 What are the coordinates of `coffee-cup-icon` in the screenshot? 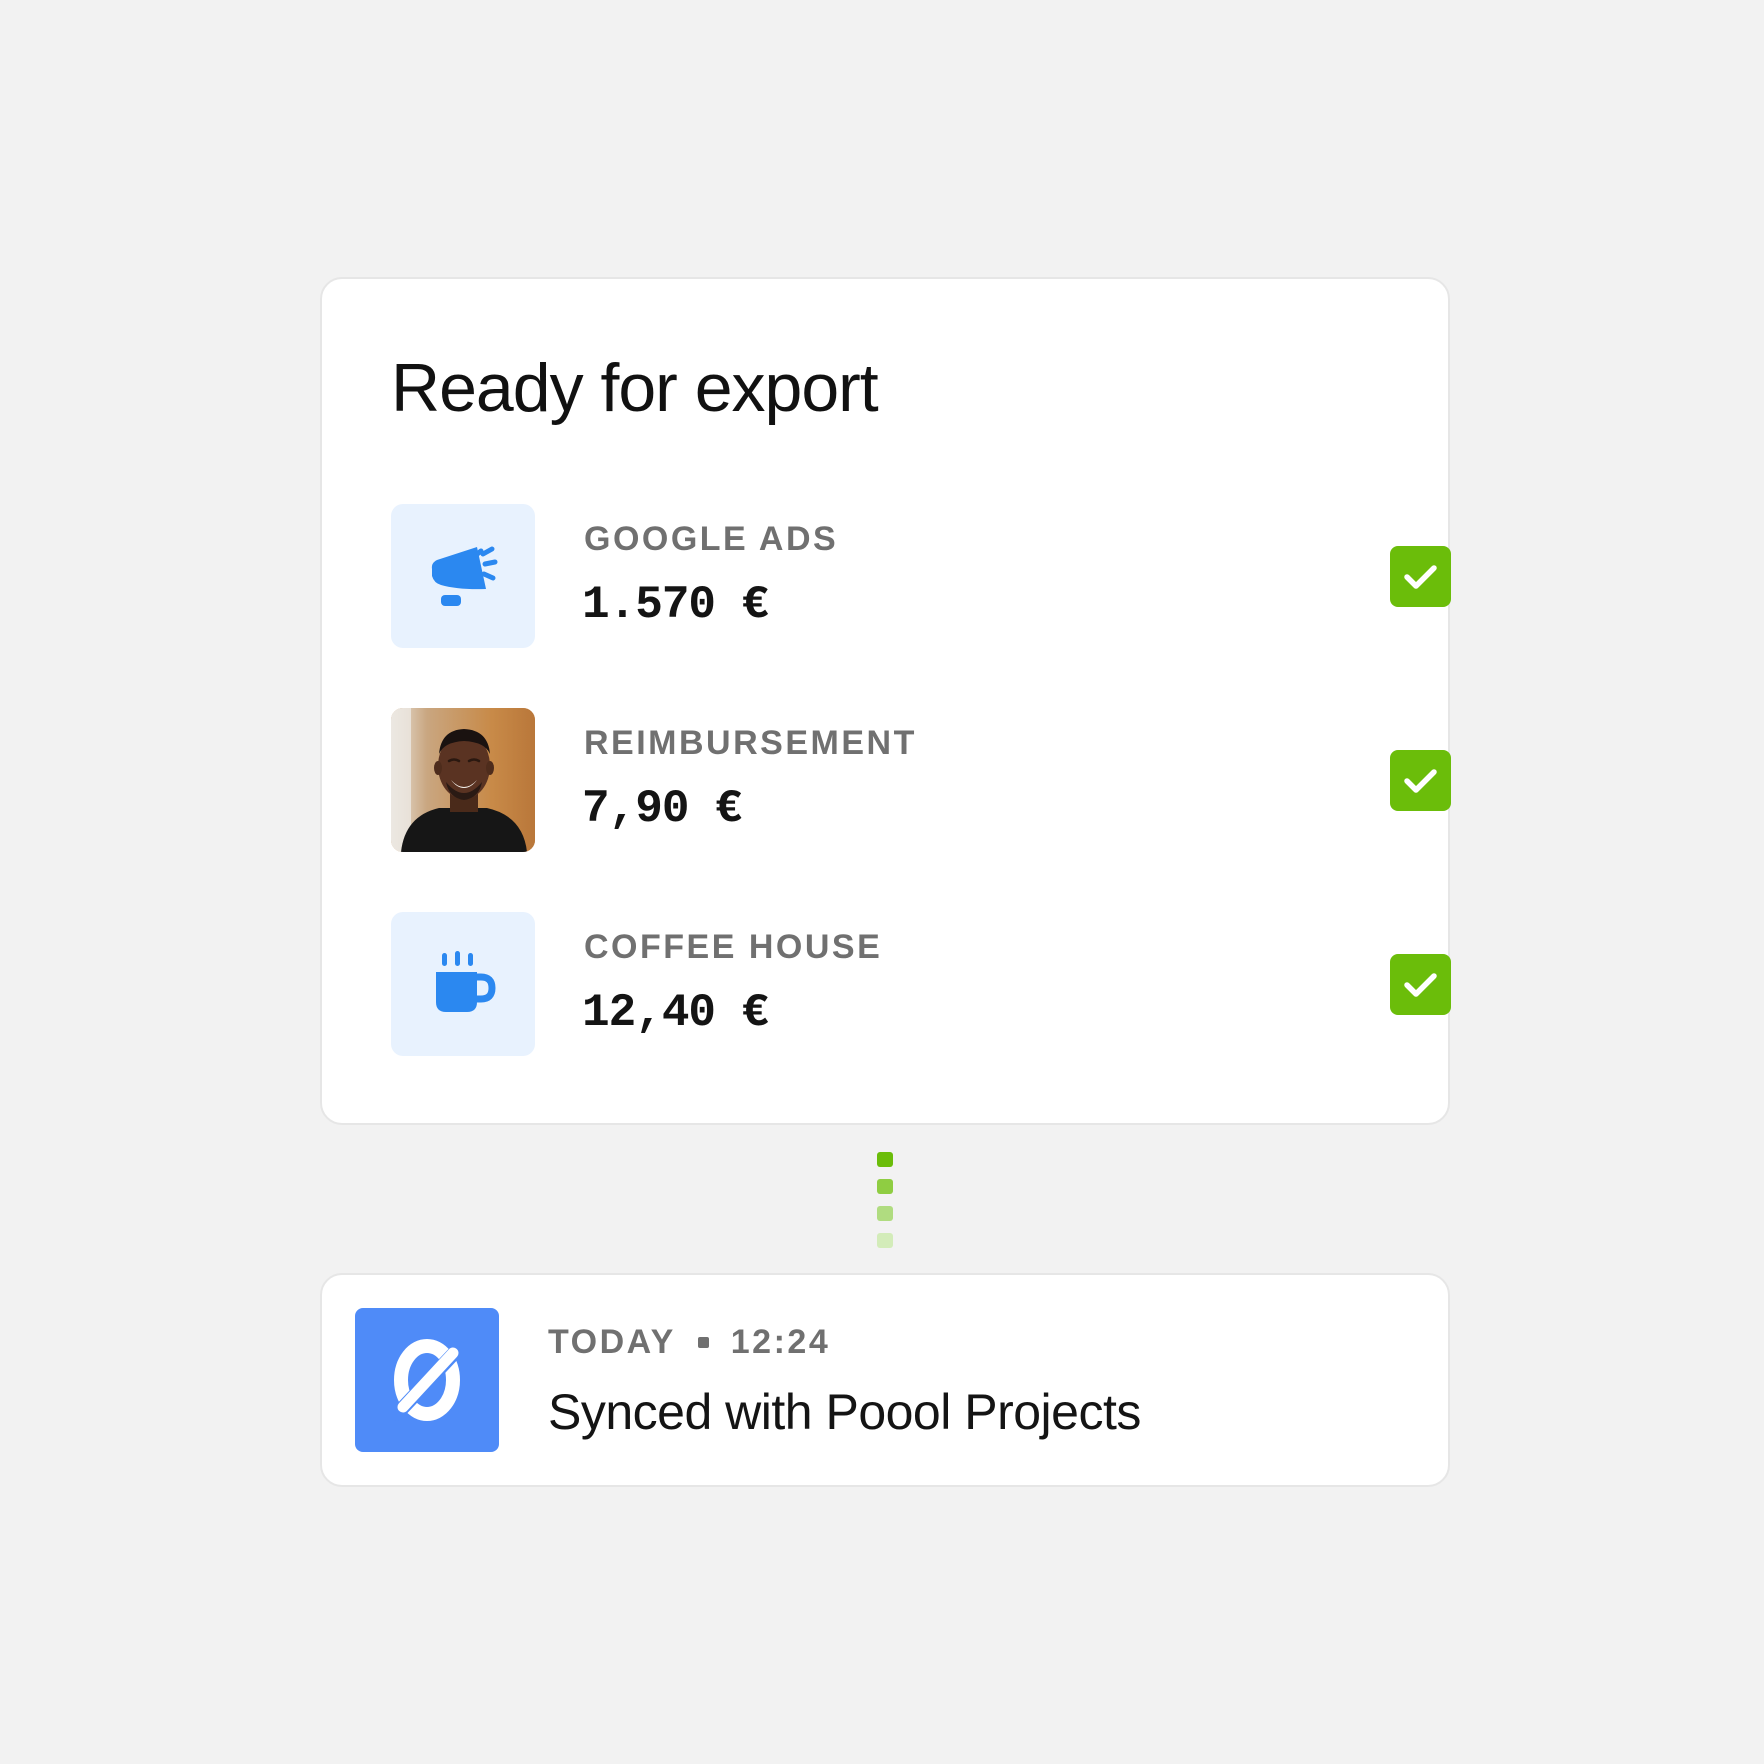 It's located at (463, 984).